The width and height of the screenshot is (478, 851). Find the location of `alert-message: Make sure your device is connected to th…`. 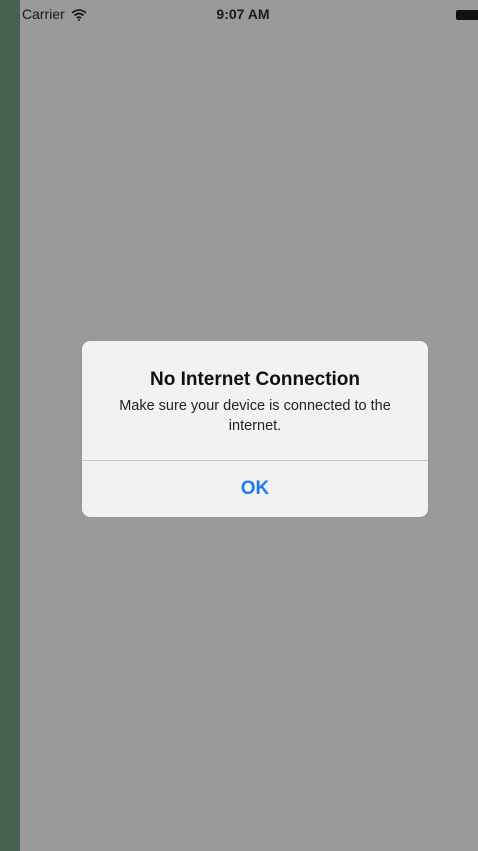

alert-message: Make sure your device is connected to th… is located at coordinates (255, 416).